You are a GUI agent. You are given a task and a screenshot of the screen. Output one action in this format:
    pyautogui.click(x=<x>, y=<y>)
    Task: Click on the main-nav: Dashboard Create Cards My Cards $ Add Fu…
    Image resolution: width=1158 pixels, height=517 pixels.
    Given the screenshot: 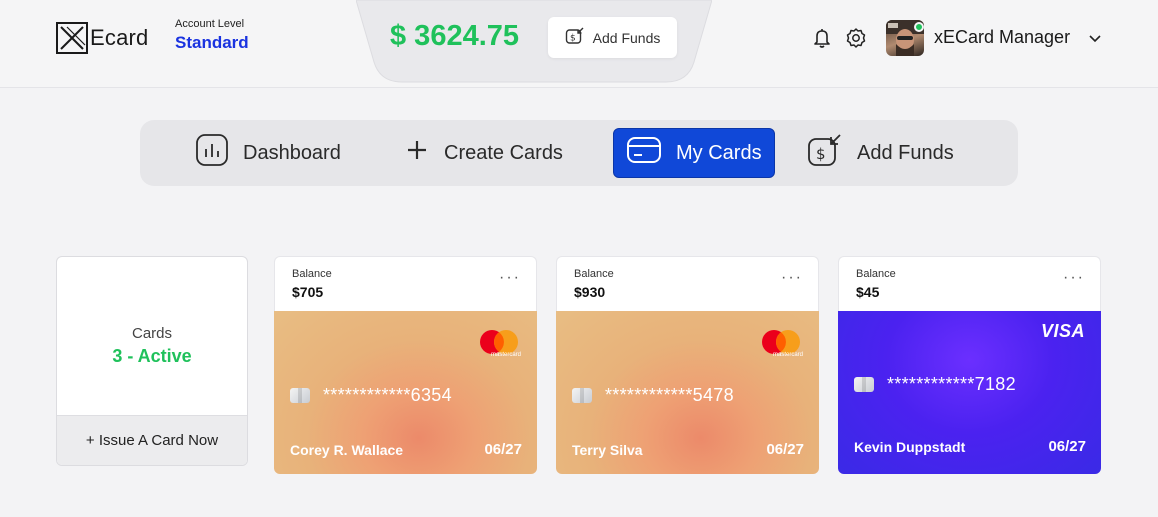 What is the action you would take?
    pyautogui.click(x=579, y=153)
    